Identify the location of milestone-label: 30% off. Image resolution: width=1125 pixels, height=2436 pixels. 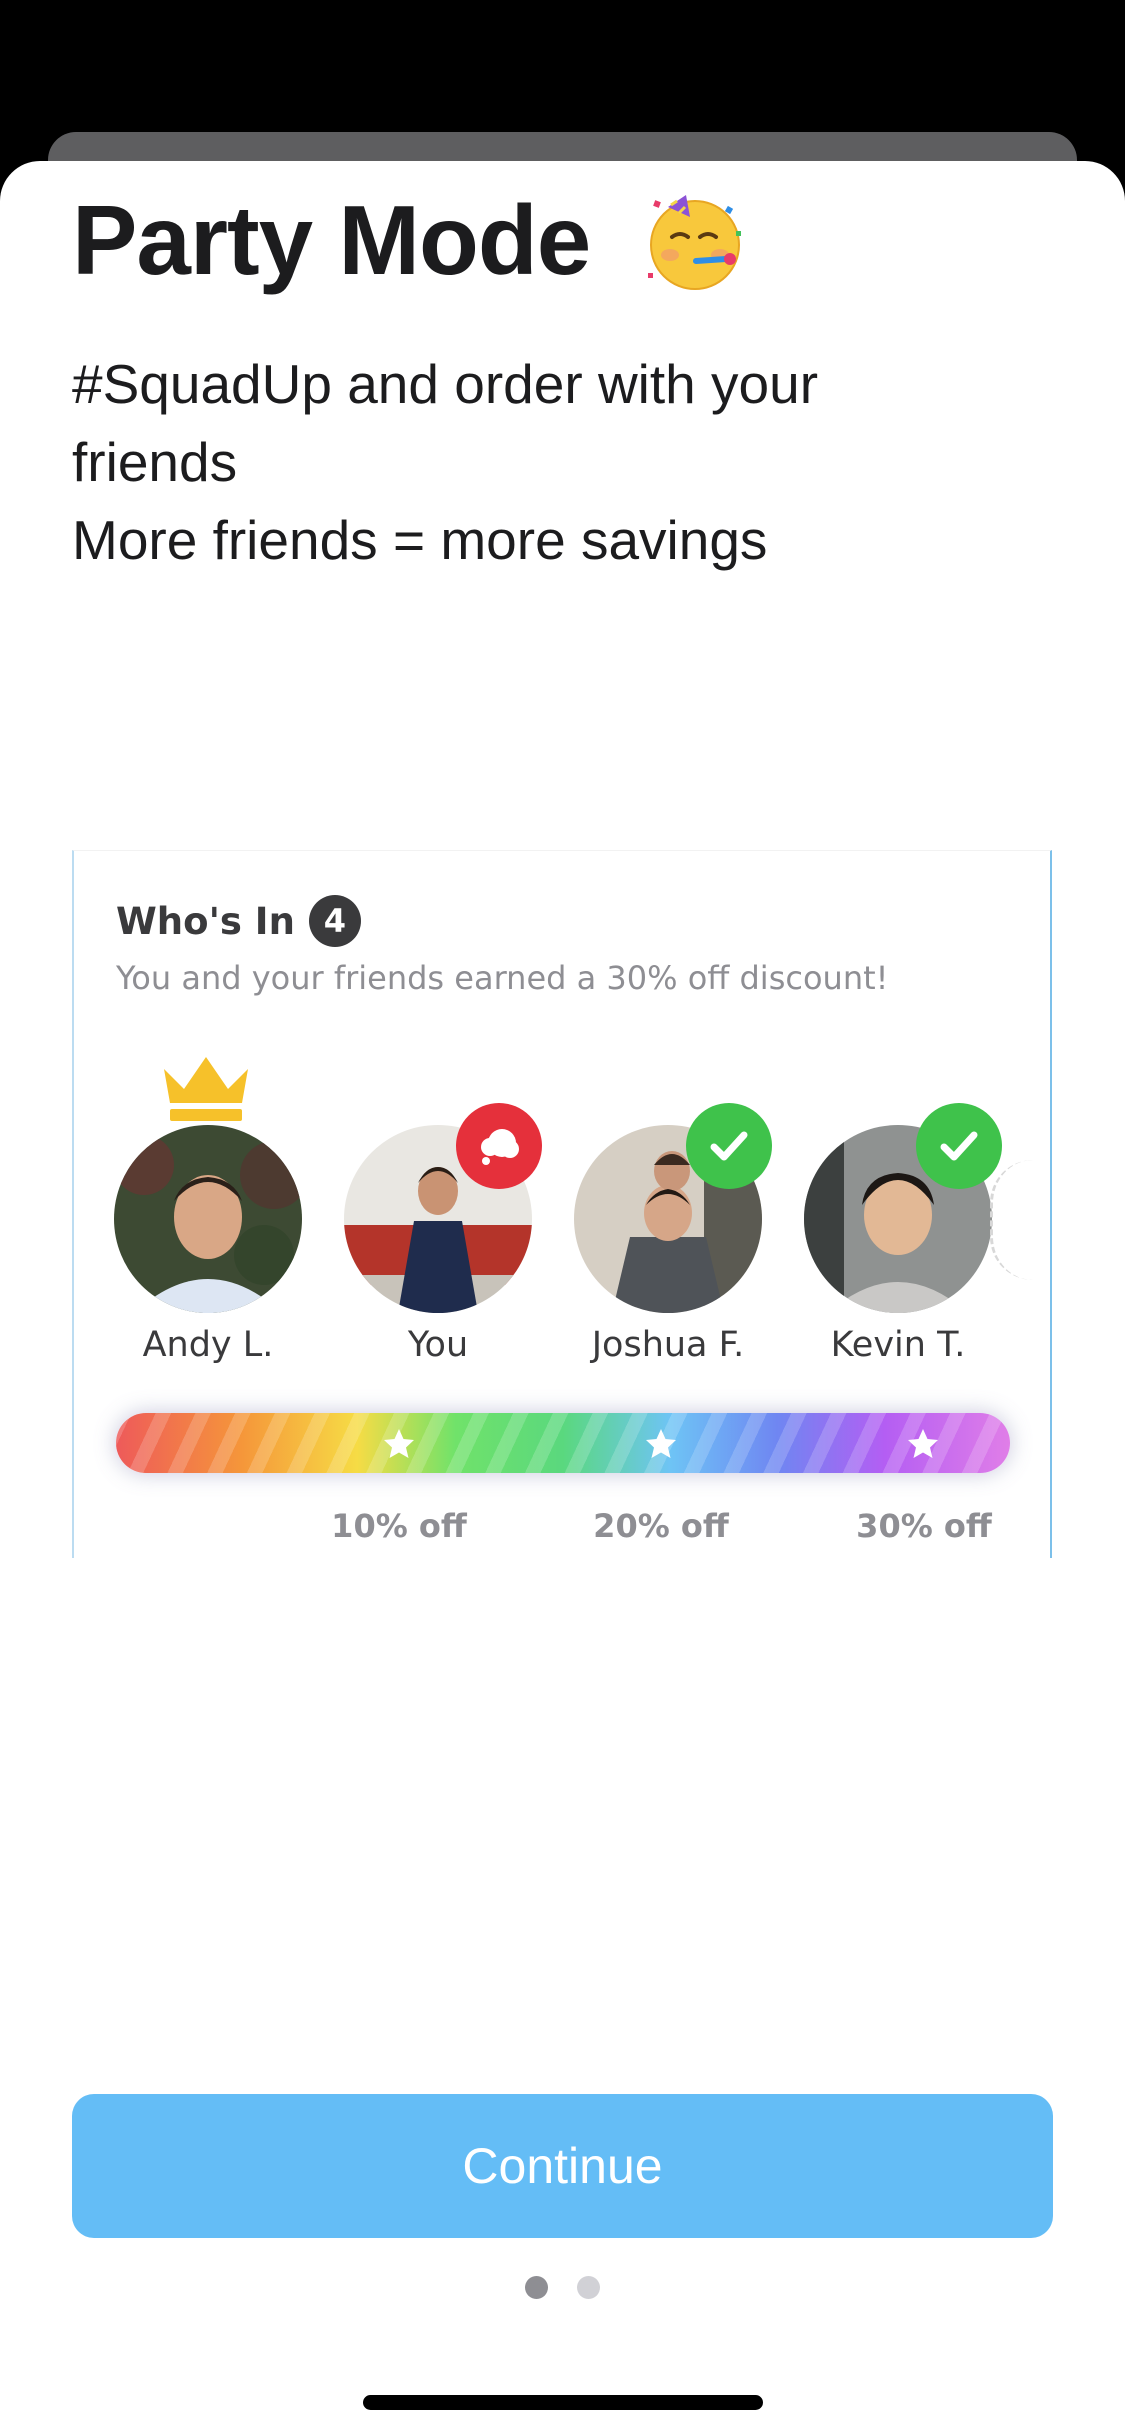
(924, 1526).